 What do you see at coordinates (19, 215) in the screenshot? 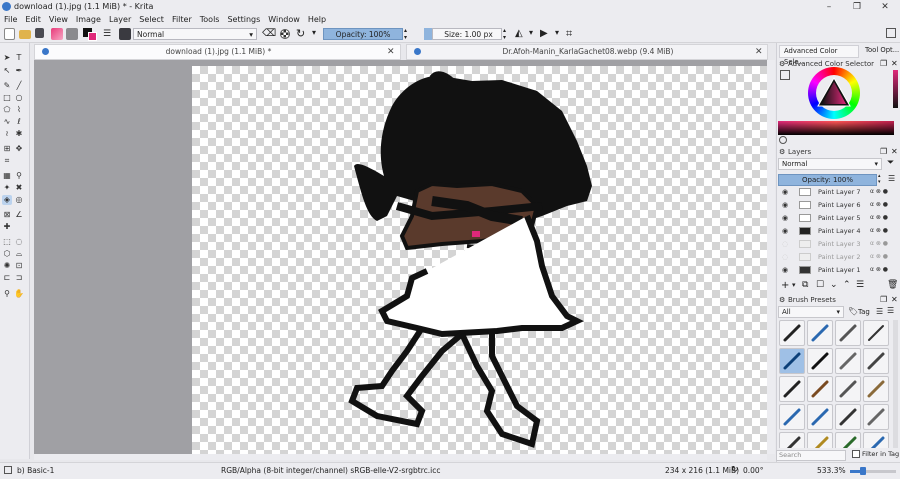
I see `measure-tool-icon: ∠` at bounding box center [19, 215].